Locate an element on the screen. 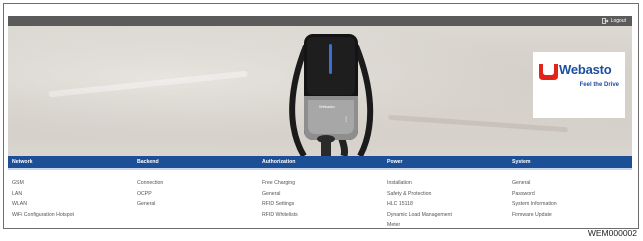 The image size is (643, 241). menu-title-system: System is located at coordinates (570, 162).